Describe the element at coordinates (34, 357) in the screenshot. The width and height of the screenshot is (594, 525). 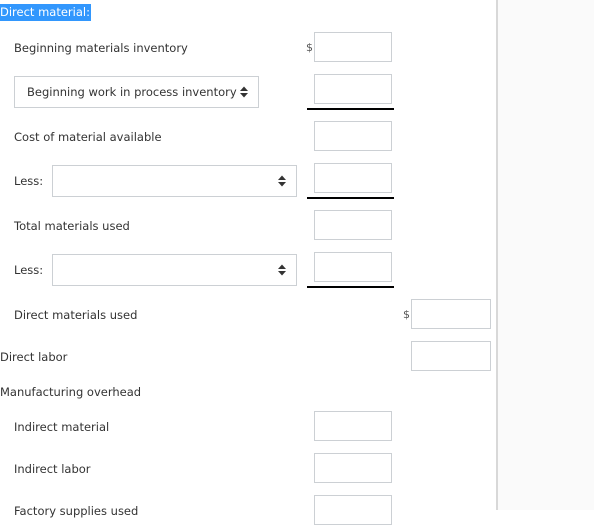
I see `label-direct-labor: Direct labor` at that location.